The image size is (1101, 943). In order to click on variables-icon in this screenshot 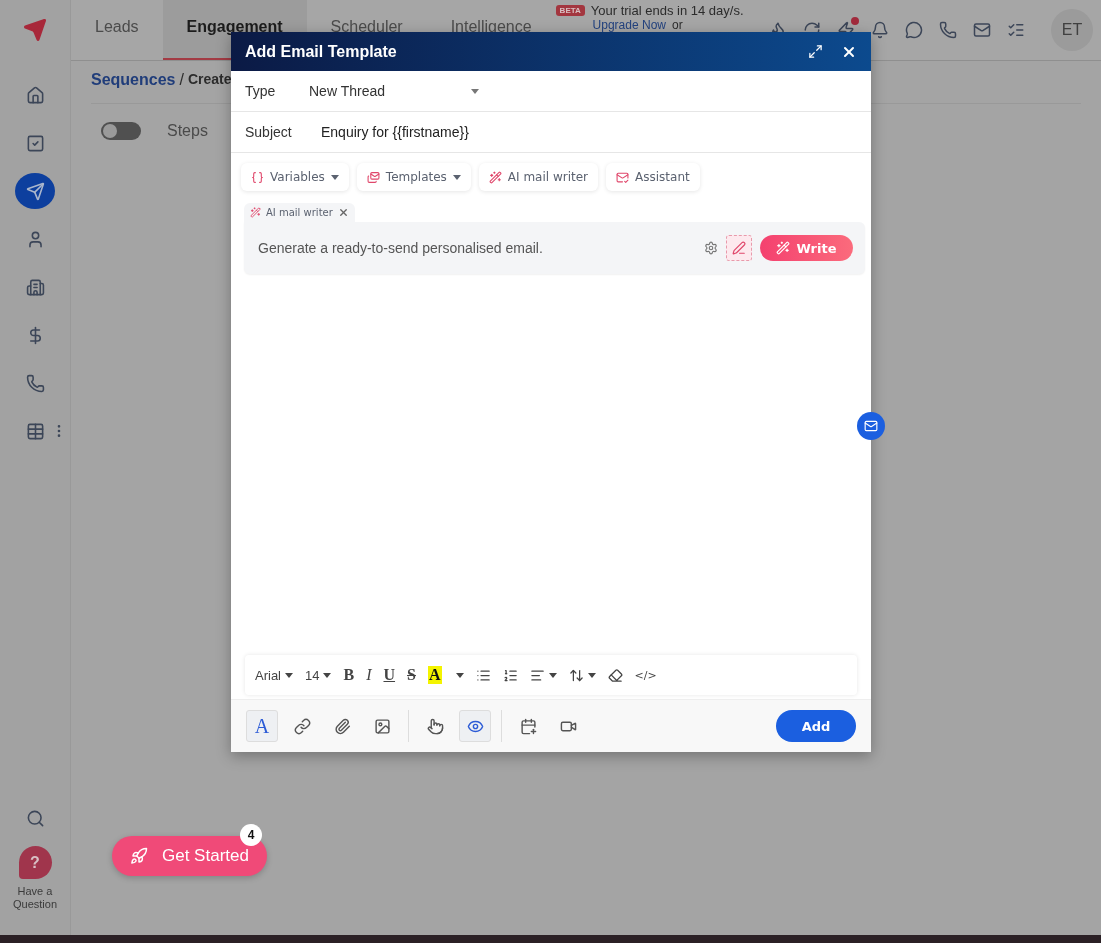, I will do `click(257, 177)`.